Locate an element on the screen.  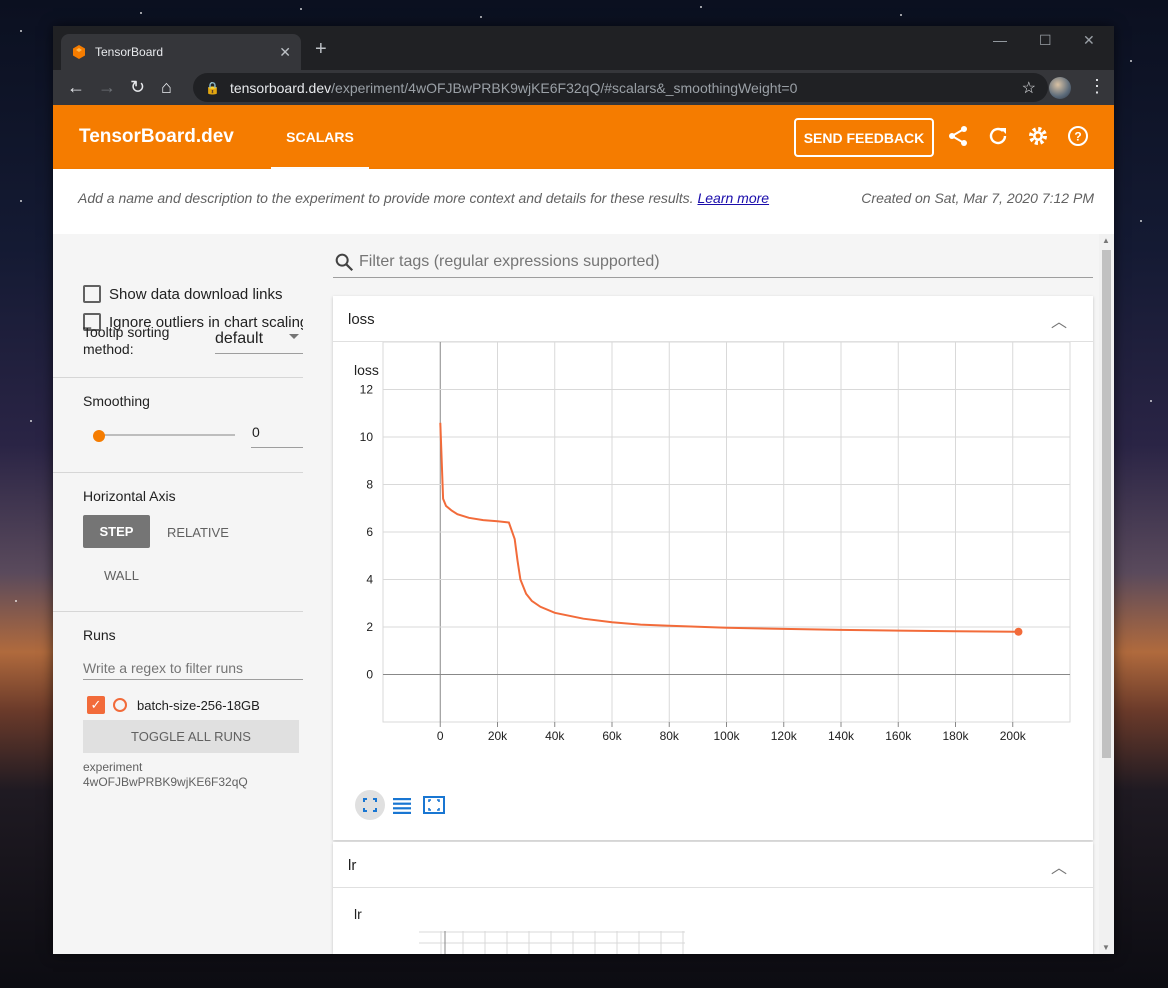
smoothing-slider-knob is located at coordinates (99, 436).